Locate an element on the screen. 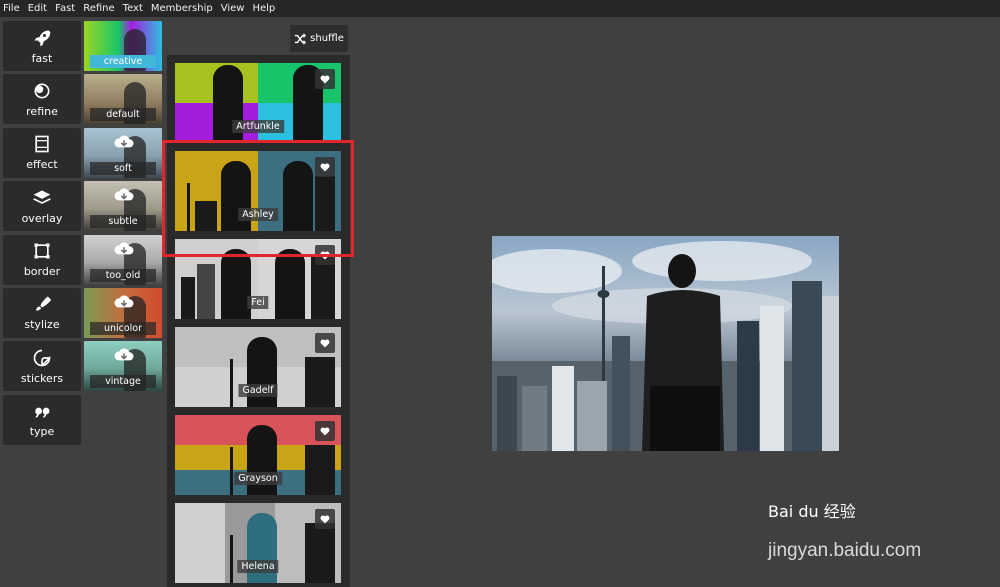 The width and height of the screenshot is (1000, 587). layers-icon is located at coordinates (42, 197).